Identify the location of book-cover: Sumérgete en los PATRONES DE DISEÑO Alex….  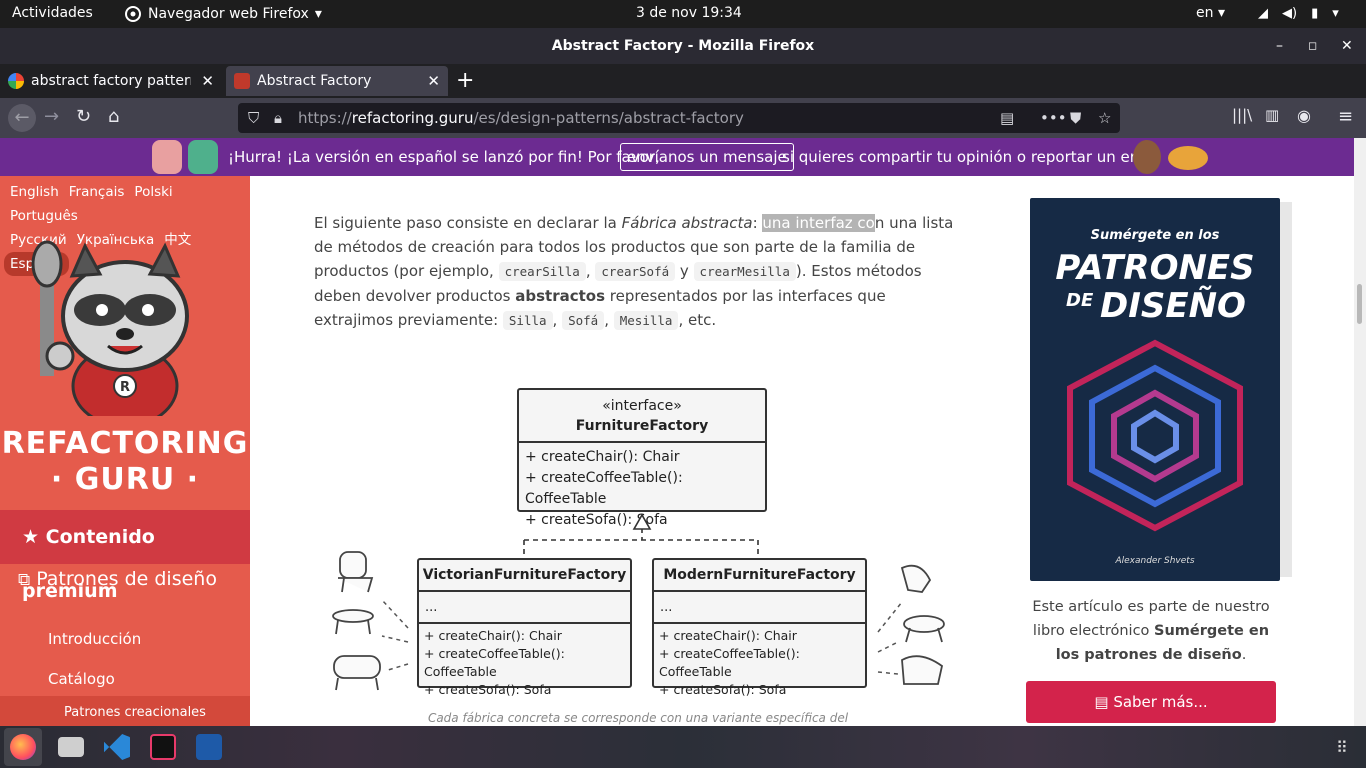
(1161, 389).